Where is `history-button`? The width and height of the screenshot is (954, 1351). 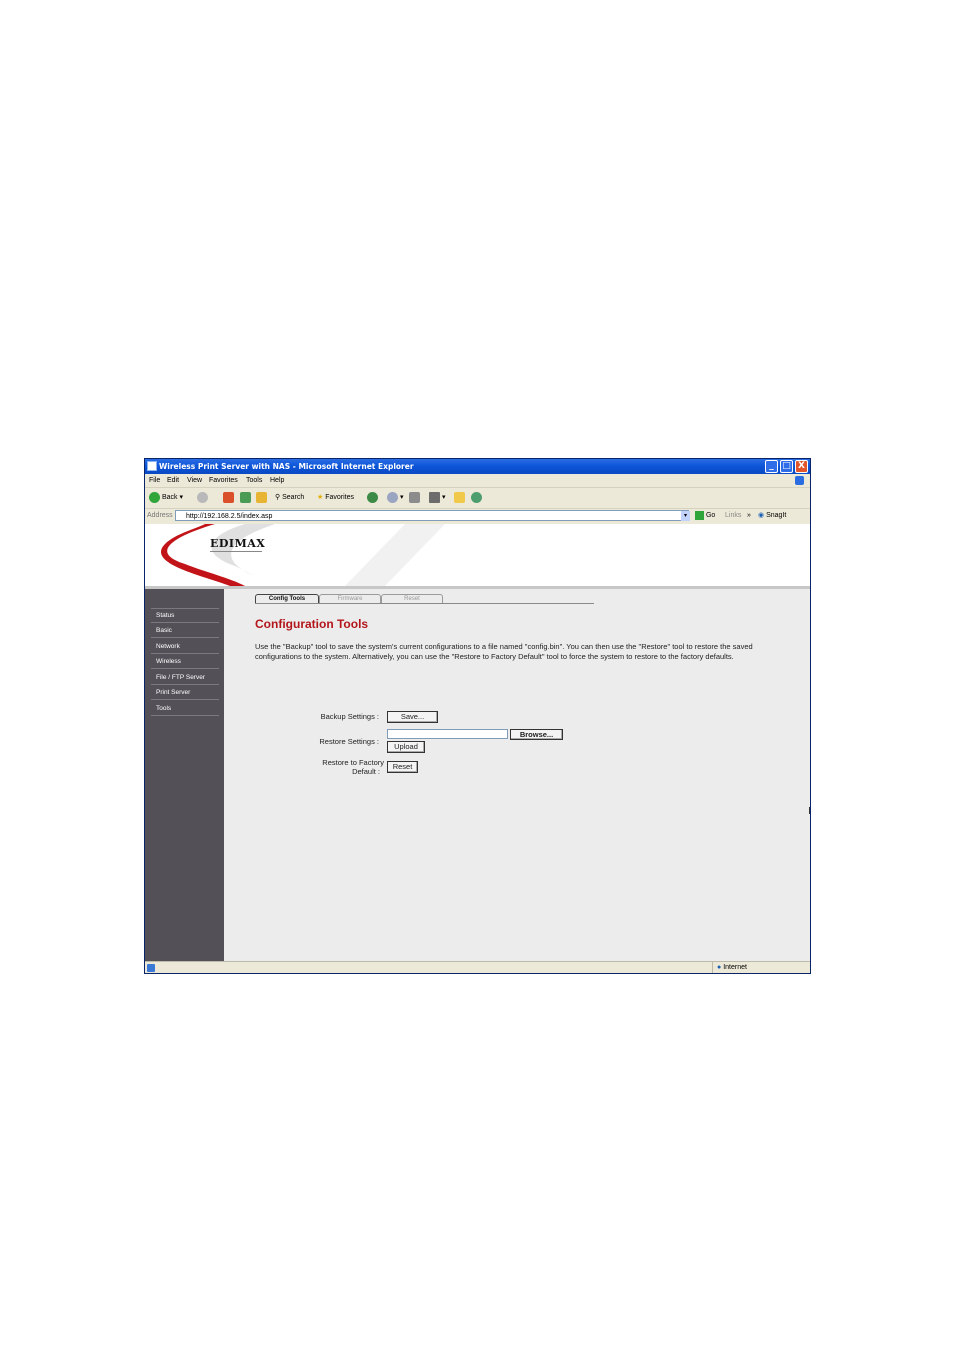
history-button is located at coordinates (372, 498).